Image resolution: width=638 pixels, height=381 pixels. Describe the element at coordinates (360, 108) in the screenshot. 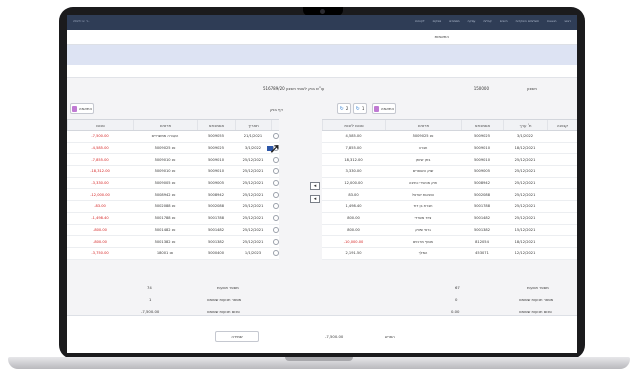

I see `refresh-count-button: ↻ 1` at that location.